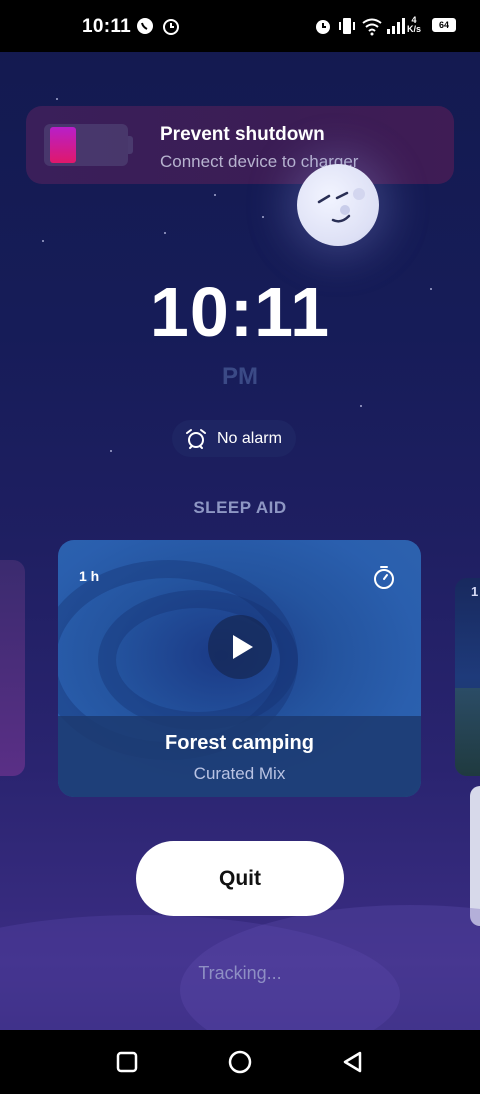 The height and width of the screenshot is (1094, 480). What do you see at coordinates (240, 376) in the screenshot?
I see `am-pm-indicator: PM` at bounding box center [240, 376].